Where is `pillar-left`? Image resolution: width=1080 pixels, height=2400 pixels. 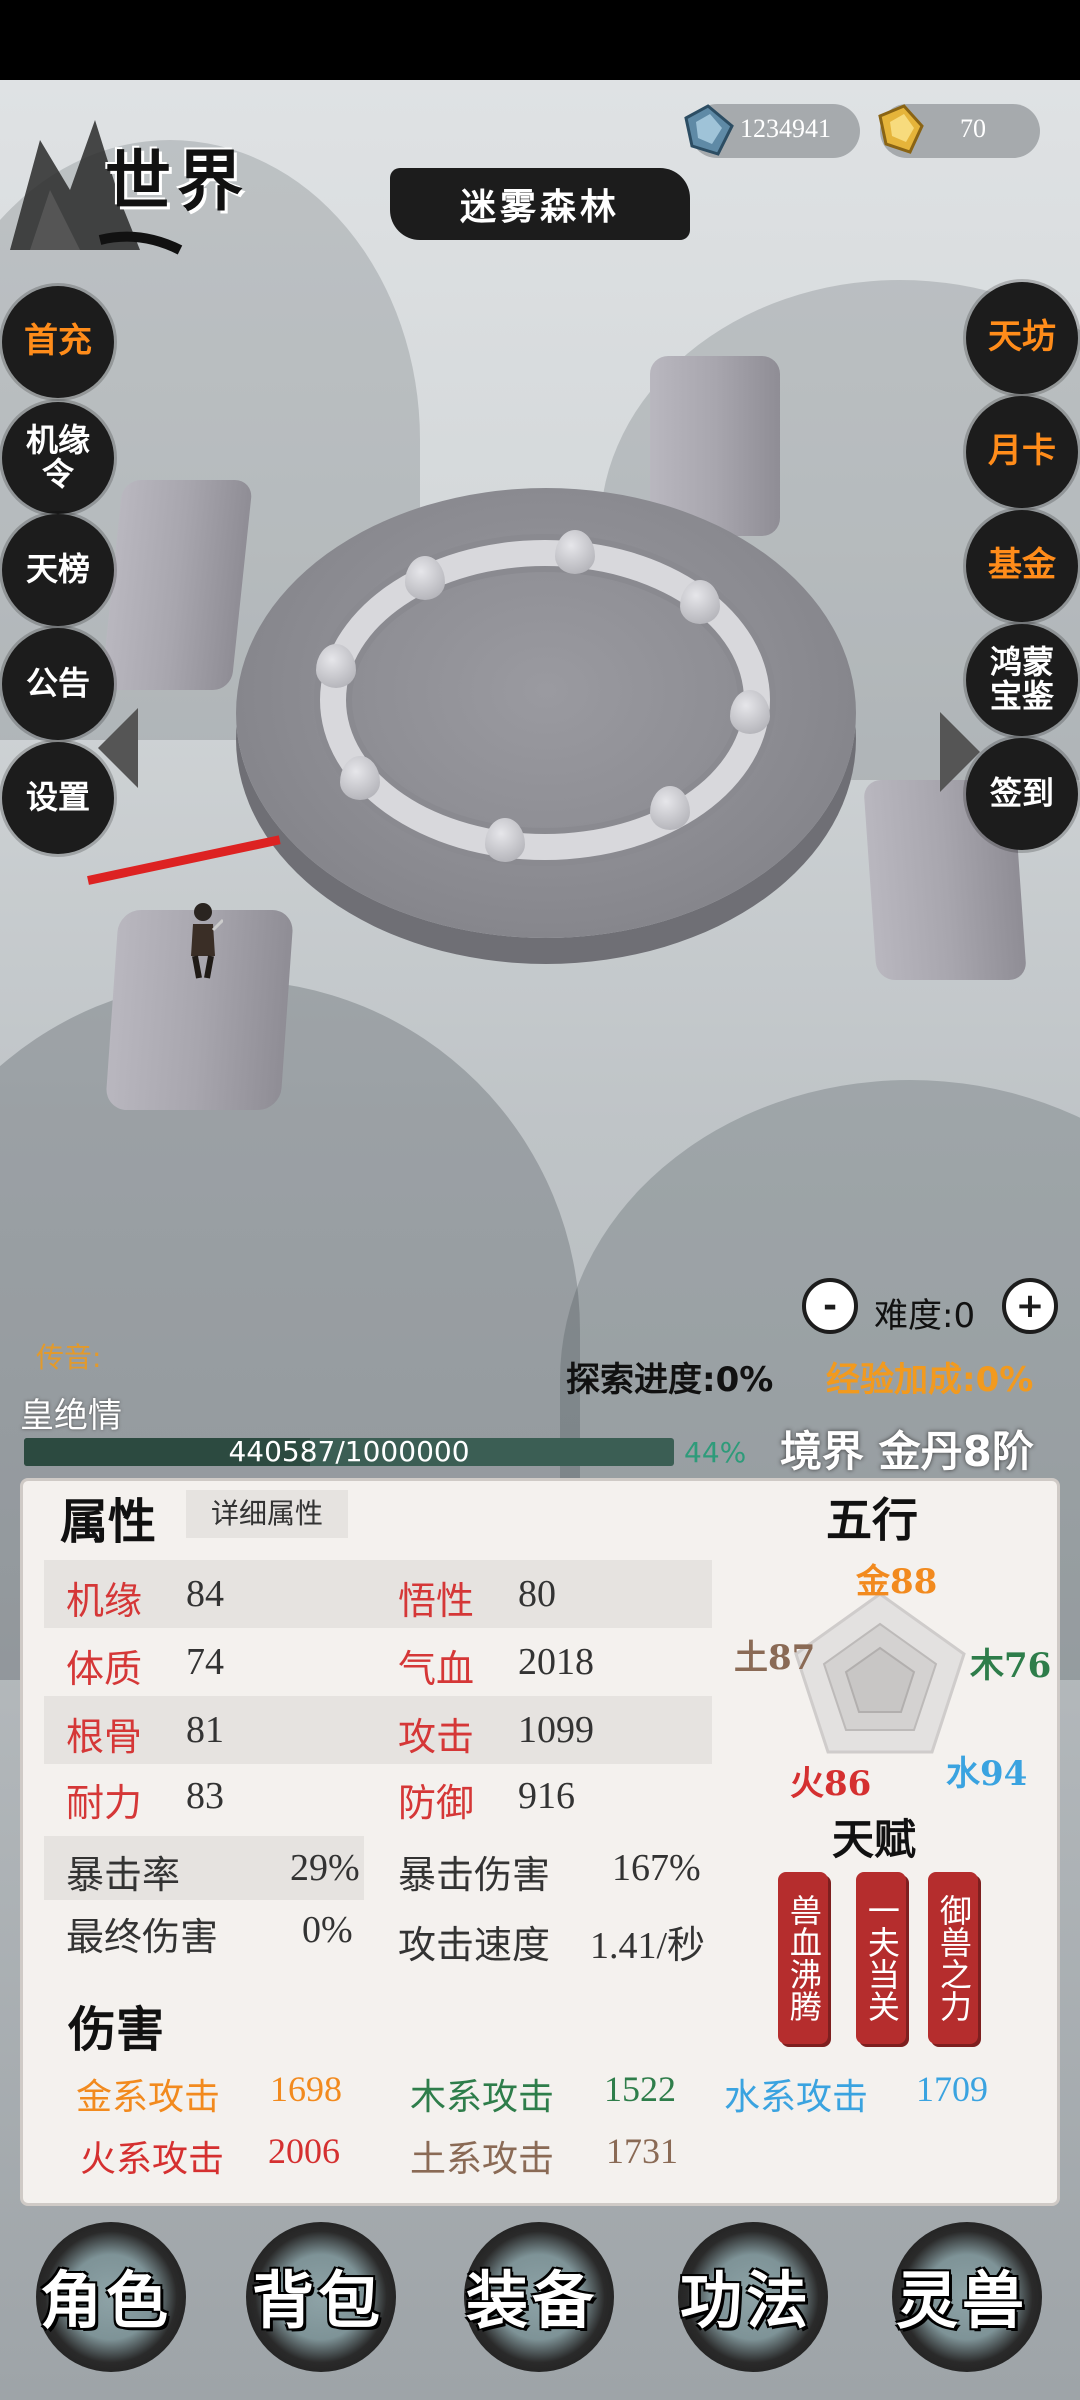 pillar-left is located at coordinates (177, 585).